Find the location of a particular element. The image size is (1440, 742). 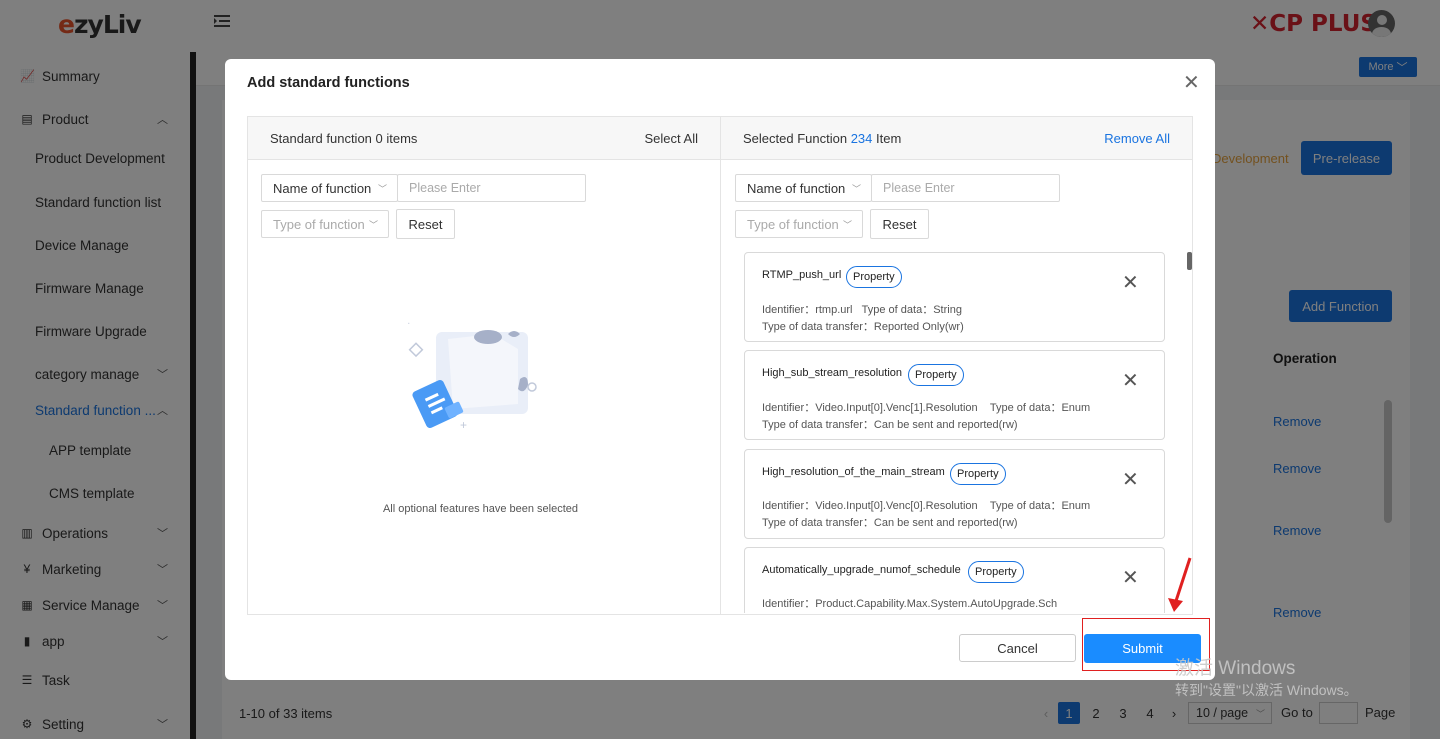

identifier: Identifier：rtmp.url is located at coordinates (807, 310).